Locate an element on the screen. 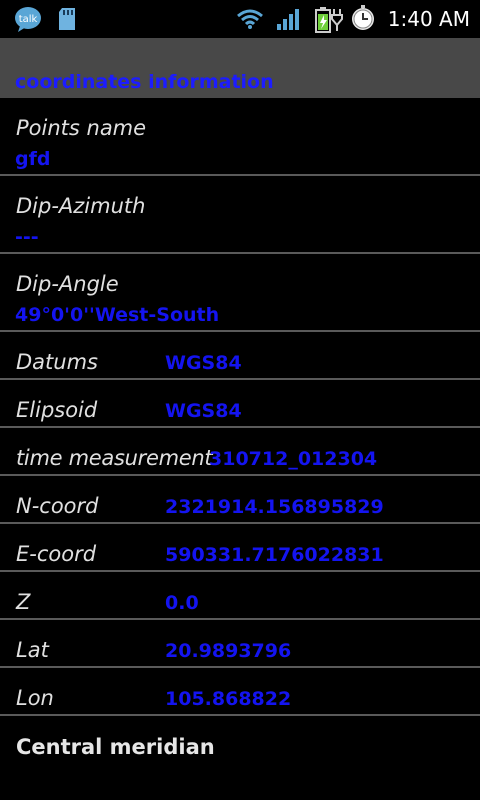 The height and width of the screenshot is (800, 480). dip-azimuth-value: --- is located at coordinates (27, 237).